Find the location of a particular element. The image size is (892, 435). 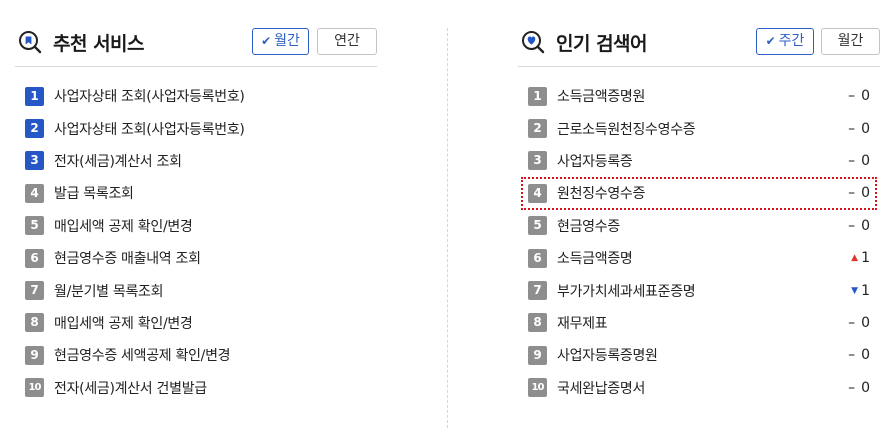

list-item: 8 매입세액 공제 확인/변경 is located at coordinates (196, 323).